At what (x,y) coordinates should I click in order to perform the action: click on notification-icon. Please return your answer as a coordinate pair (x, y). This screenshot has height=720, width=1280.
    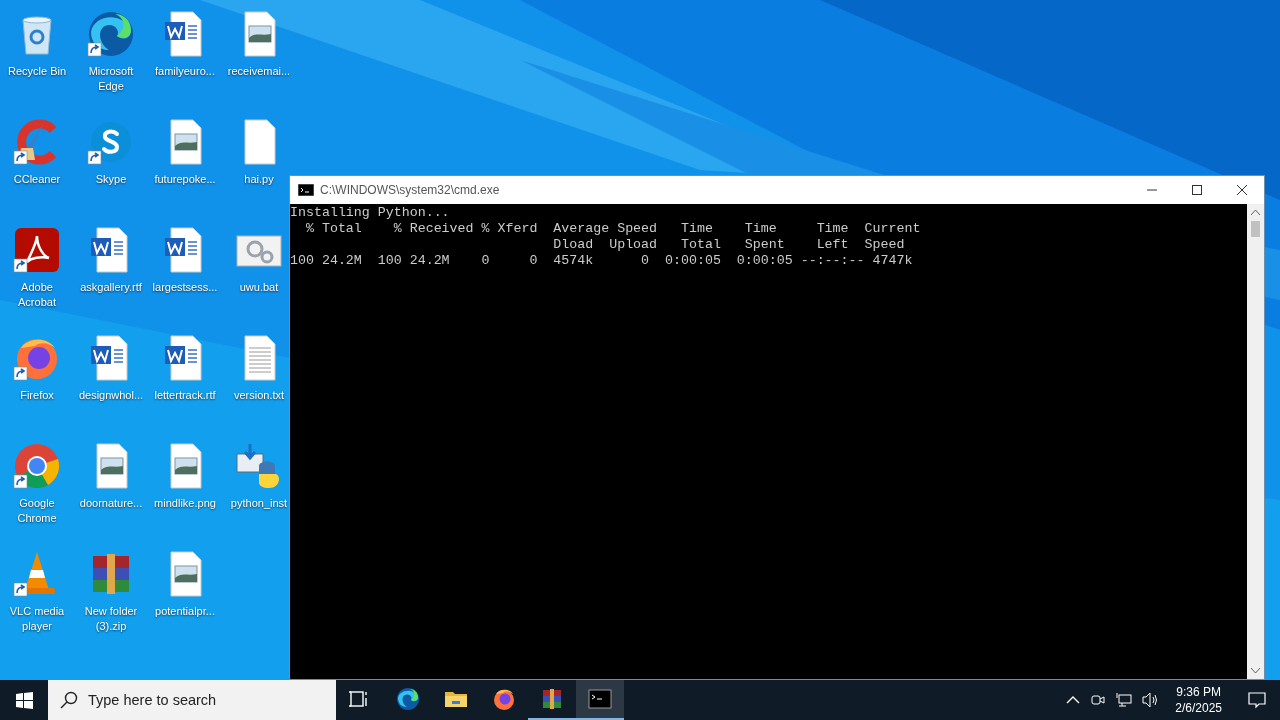
    Looking at the image, I should click on (1257, 700).